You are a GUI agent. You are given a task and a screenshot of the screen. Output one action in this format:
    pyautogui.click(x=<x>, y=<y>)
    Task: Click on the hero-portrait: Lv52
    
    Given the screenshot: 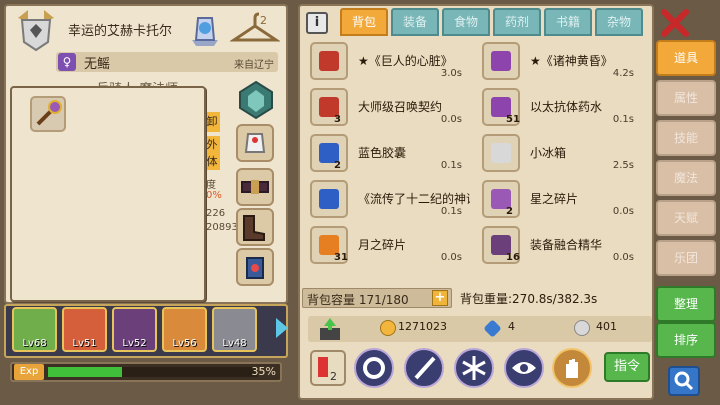 What is the action you would take?
    pyautogui.click(x=134, y=329)
    